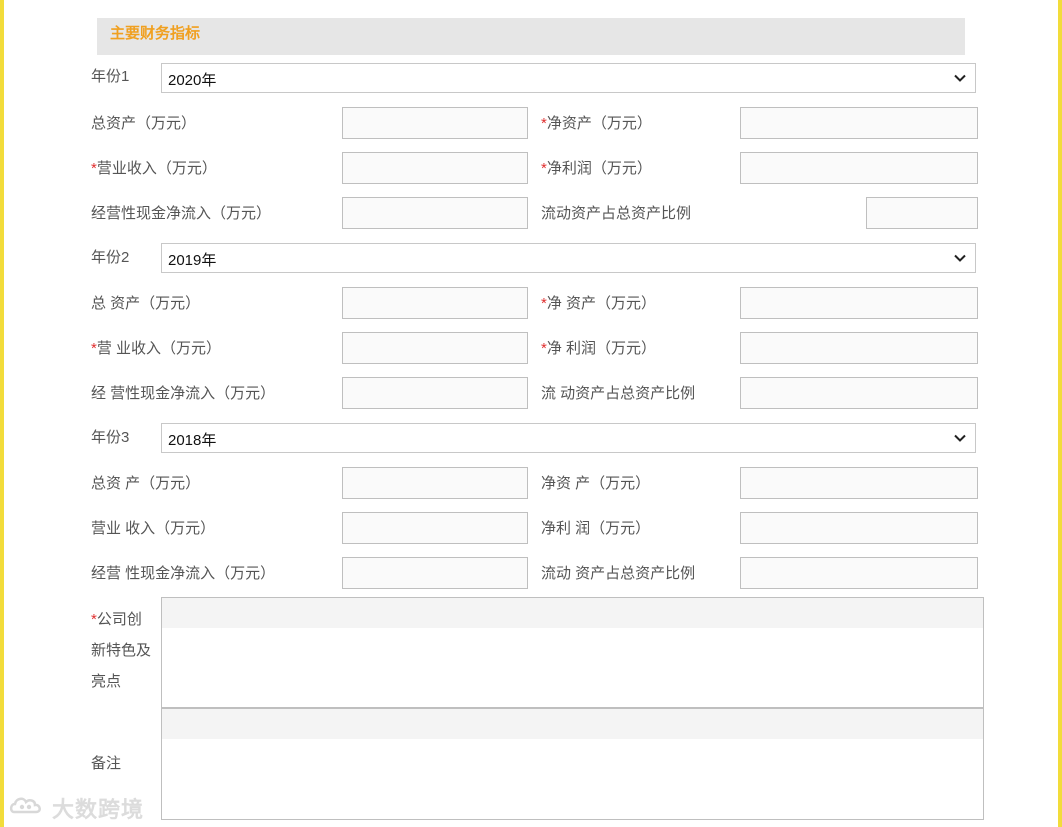  I want to click on year1-cash-flow-input, so click(435, 213).